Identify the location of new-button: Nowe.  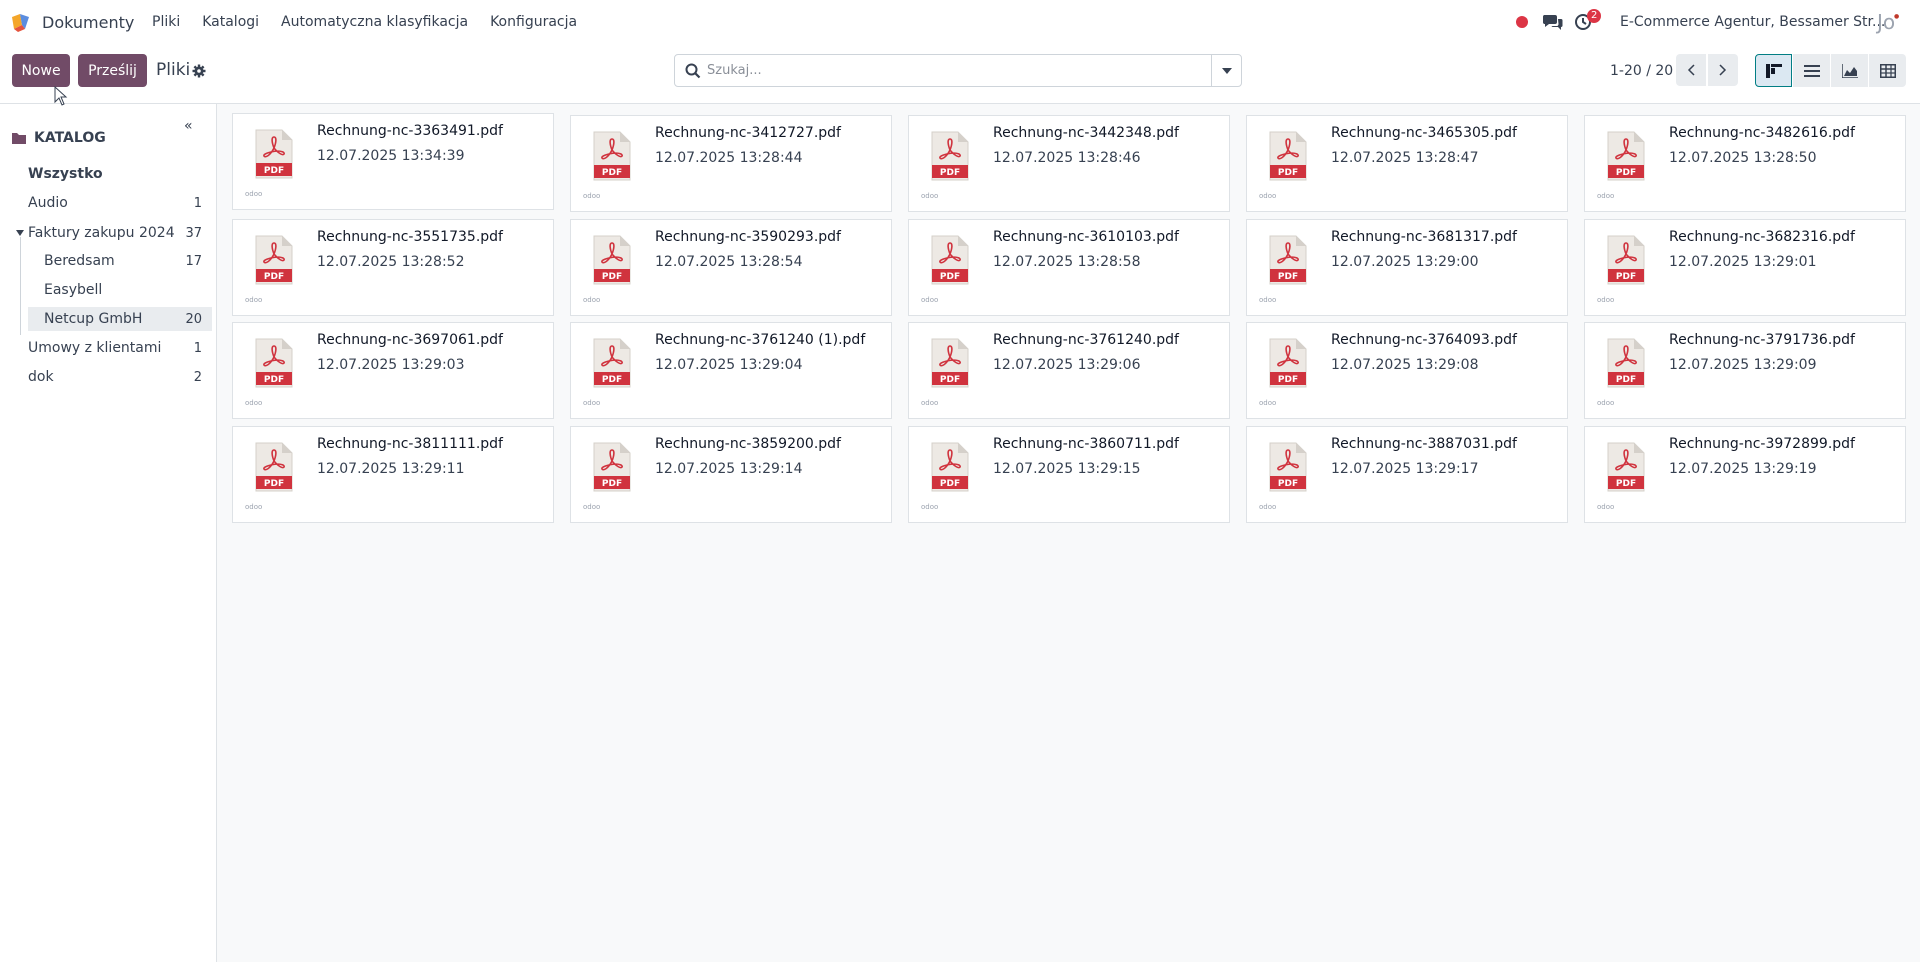
(41, 70).